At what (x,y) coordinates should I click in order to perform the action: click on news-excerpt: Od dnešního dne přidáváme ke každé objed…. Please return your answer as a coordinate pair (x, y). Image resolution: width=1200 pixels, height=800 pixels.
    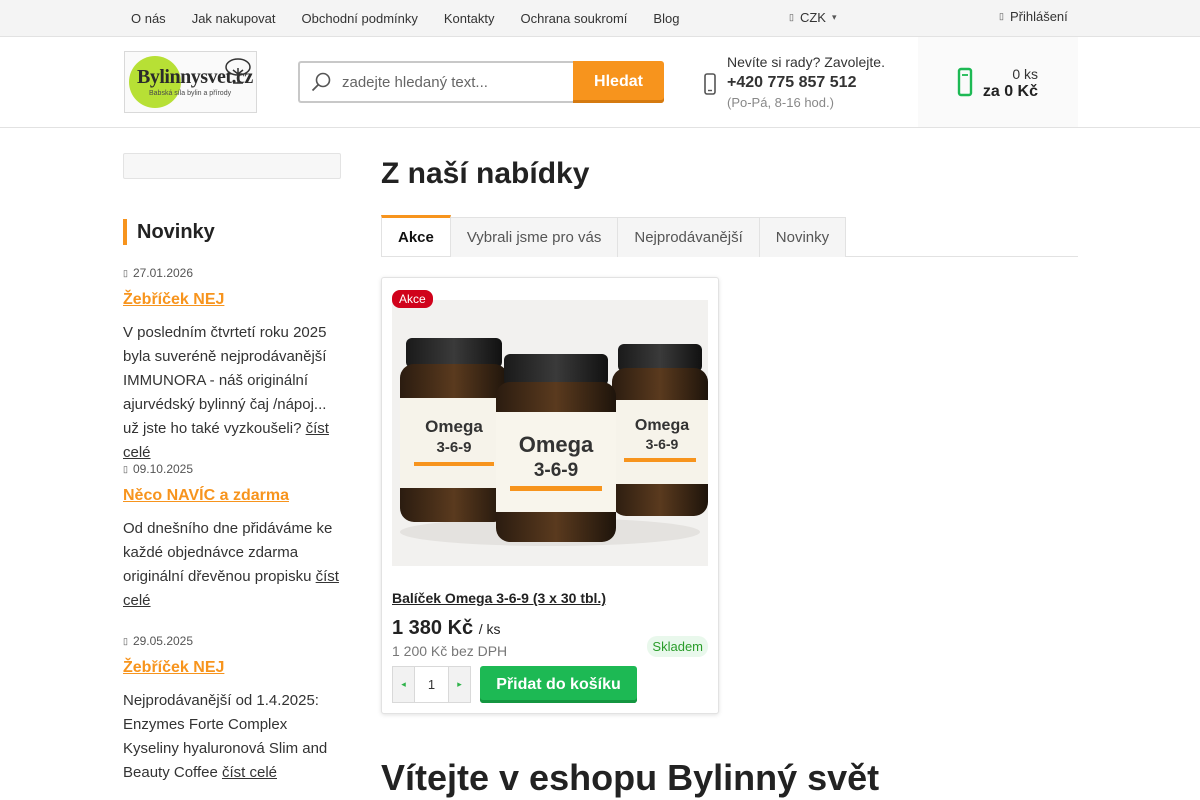
    Looking at the image, I should click on (228, 552).